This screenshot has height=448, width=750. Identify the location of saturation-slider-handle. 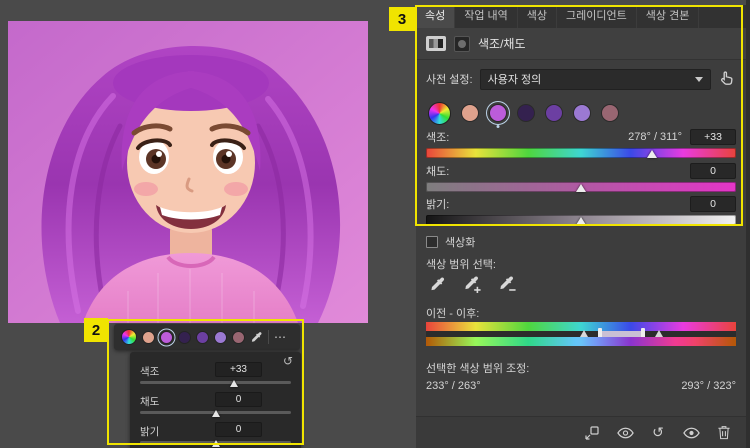
(581, 188).